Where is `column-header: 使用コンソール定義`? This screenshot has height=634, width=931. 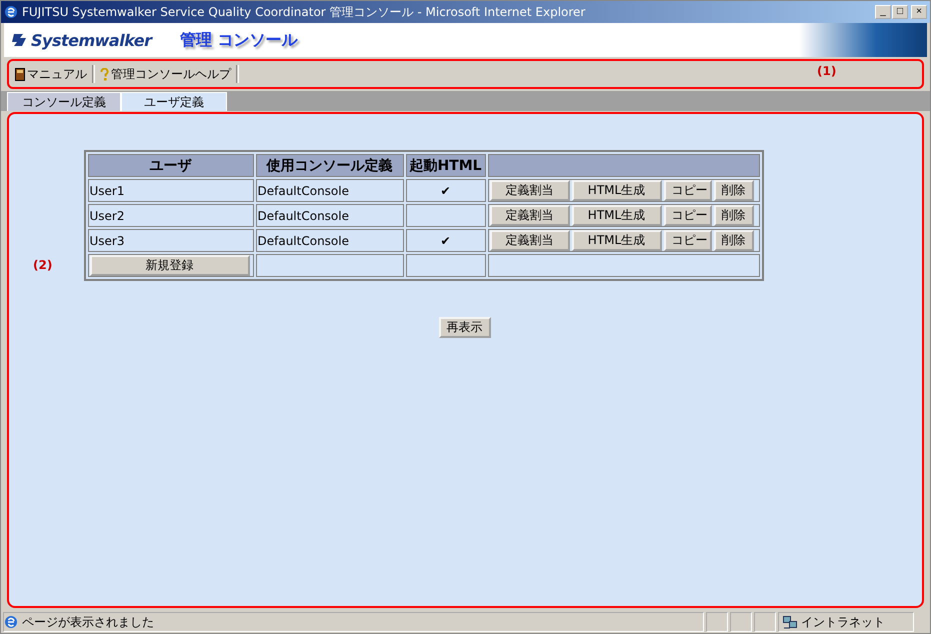 column-header: 使用コンソール定義 is located at coordinates (330, 165).